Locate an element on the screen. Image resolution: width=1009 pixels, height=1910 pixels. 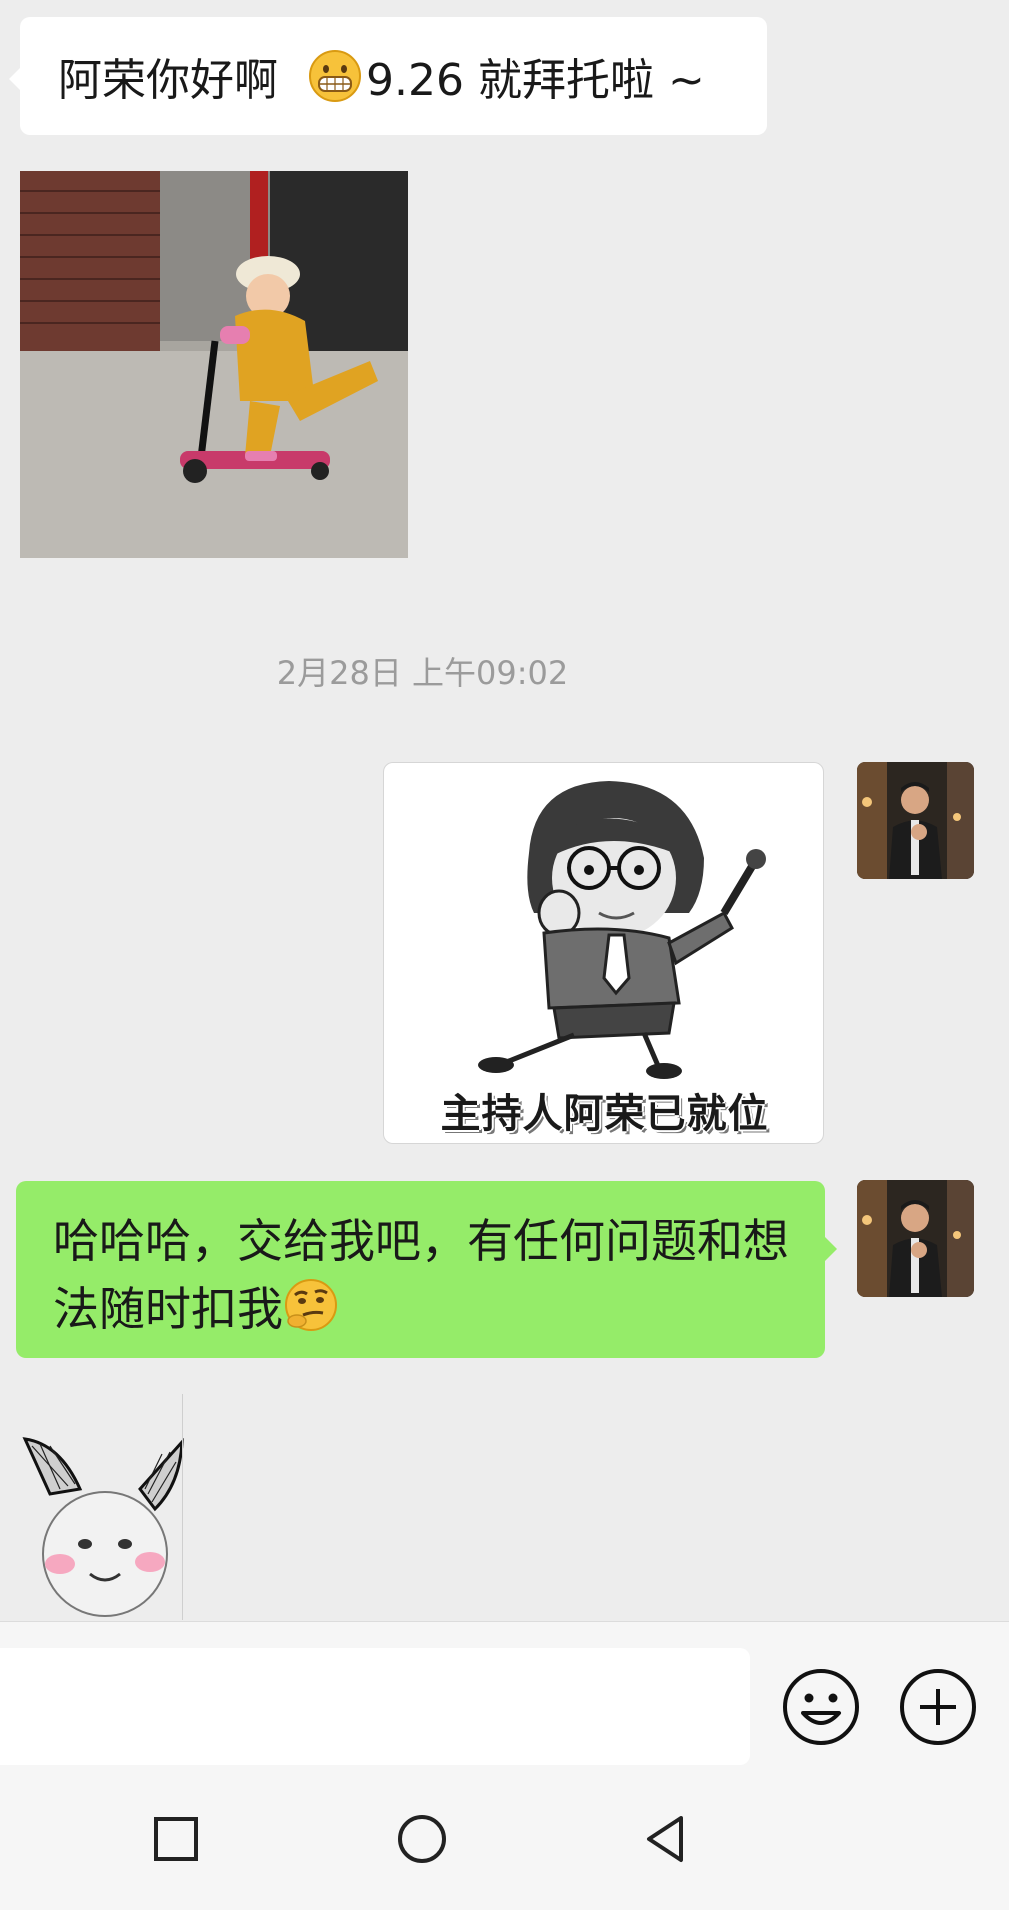
message-text: 哈哈哈，交给我吧，有任何问题和想法随时扣我 is located at coordinates (421, 1275).